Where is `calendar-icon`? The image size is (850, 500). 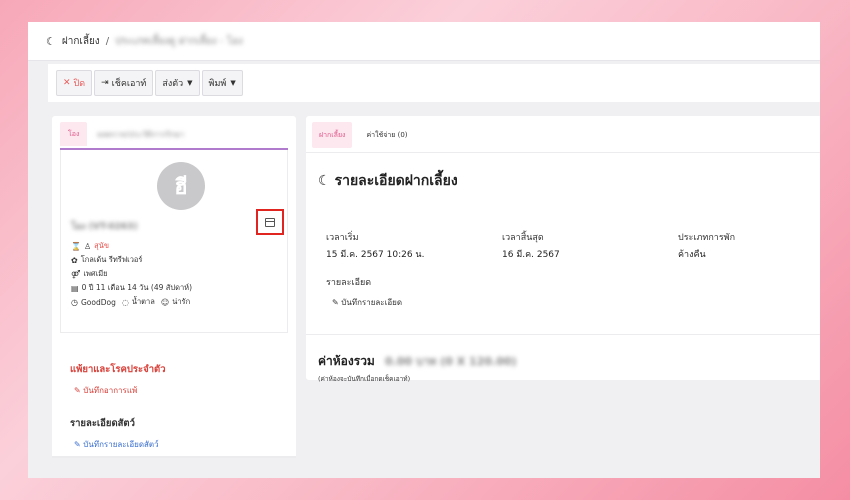 calendar-icon is located at coordinates (270, 222).